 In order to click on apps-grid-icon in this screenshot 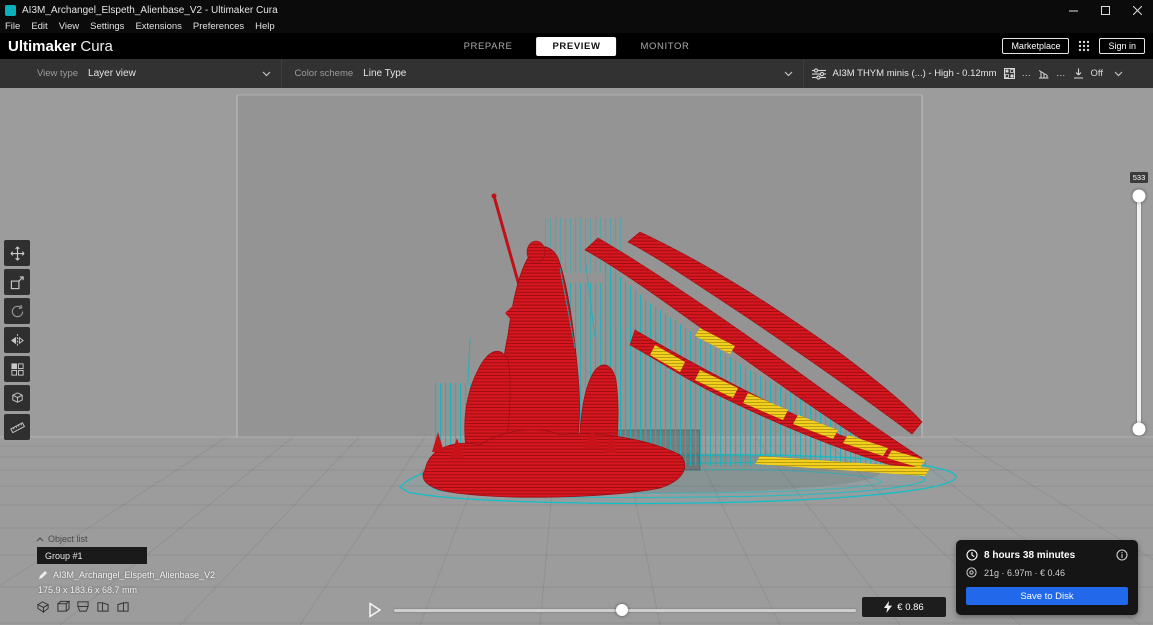, I will do `click(1084, 46)`.